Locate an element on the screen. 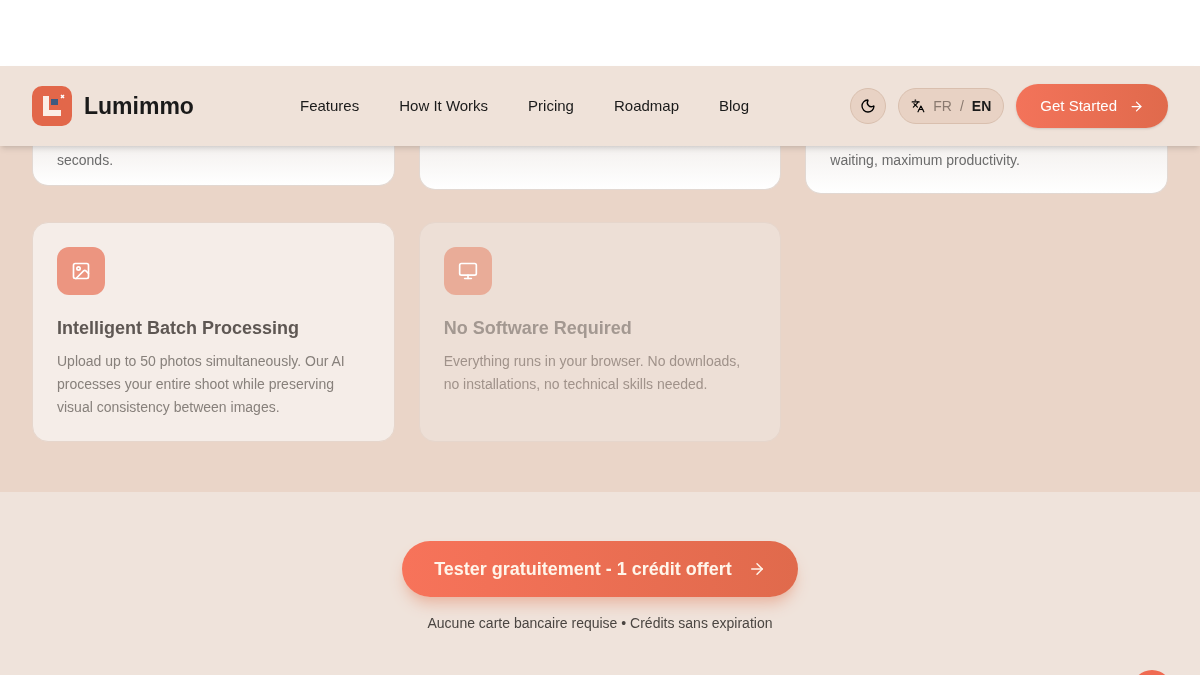 The image size is (1200, 675). feature-title: No Software Required is located at coordinates (538, 328).